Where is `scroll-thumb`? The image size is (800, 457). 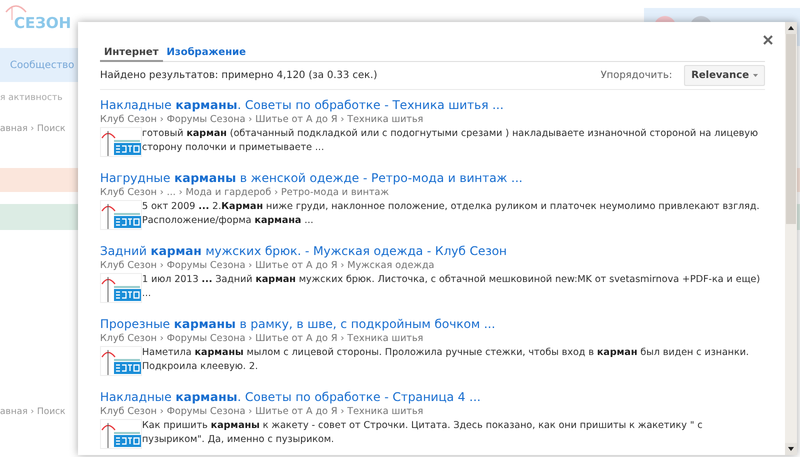 scroll-thumb is located at coordinates (791, 129).